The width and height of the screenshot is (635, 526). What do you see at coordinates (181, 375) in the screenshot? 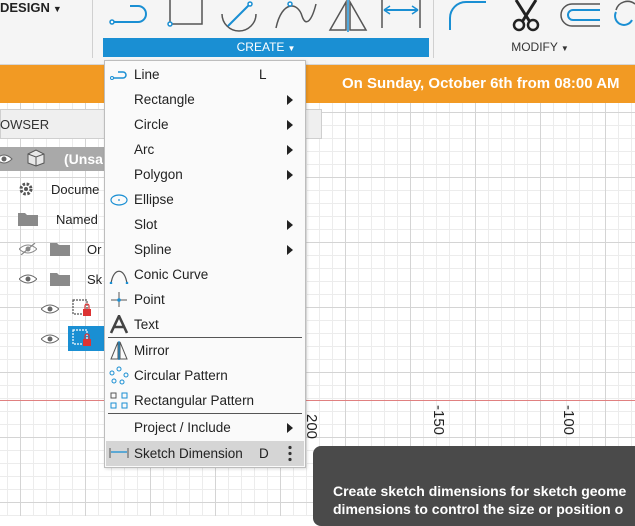
I see `menu-item-label: Circular Pattern` at bounding box center [181, 375].